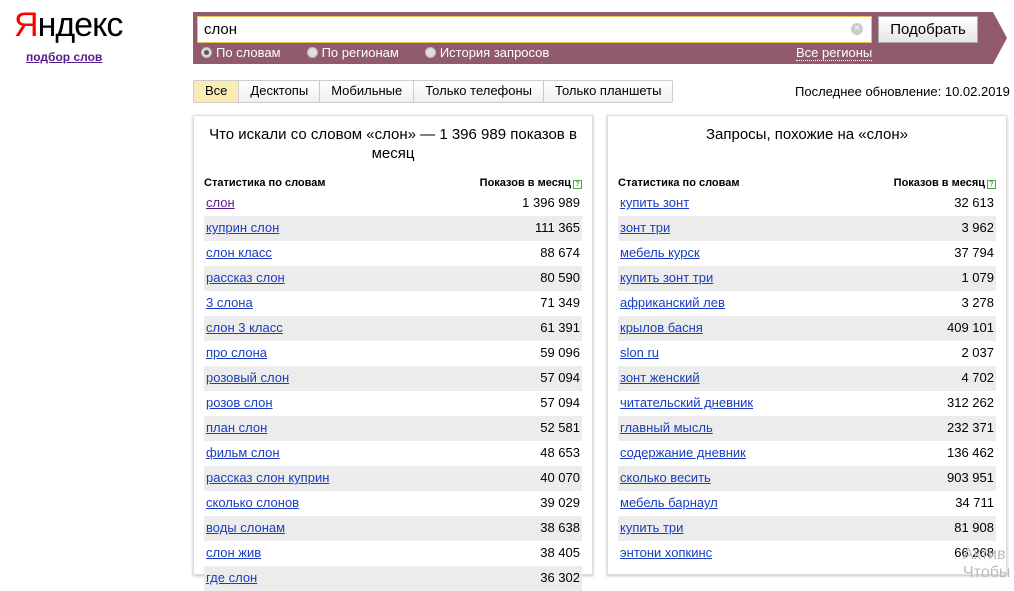 The width and height of the screenshot is (1014, 591). I want to click on shows-count: 37 794, so click(974, 252).